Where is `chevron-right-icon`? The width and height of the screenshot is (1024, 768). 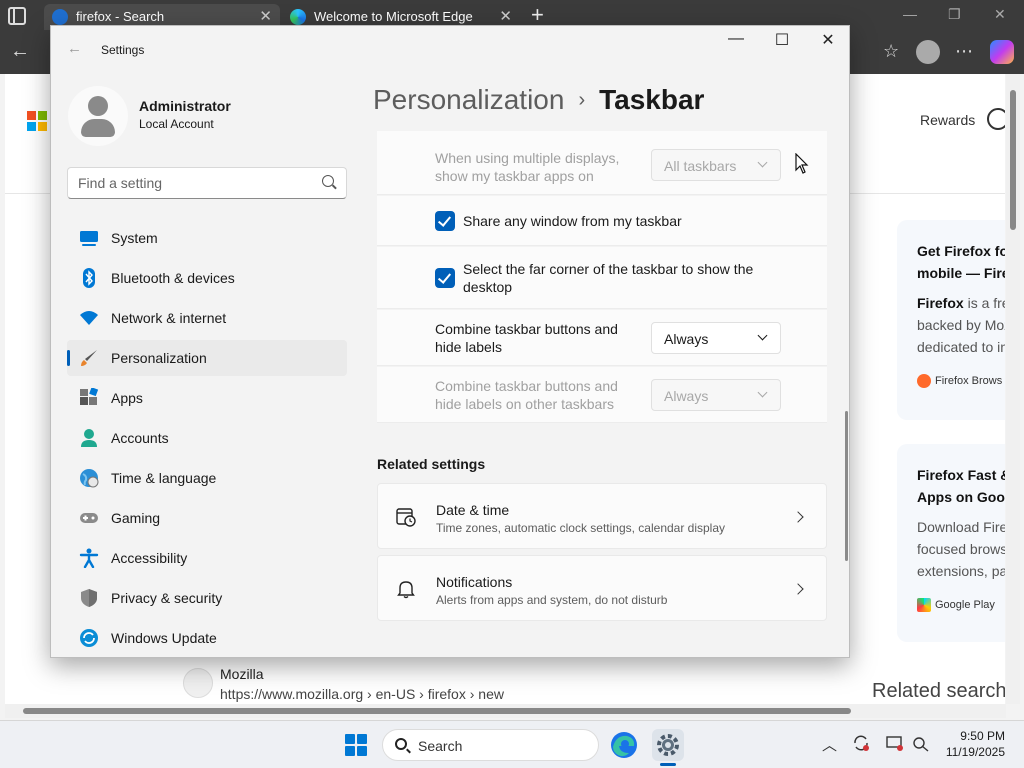 chevron-right-icon is located at coordinates (798, 589).